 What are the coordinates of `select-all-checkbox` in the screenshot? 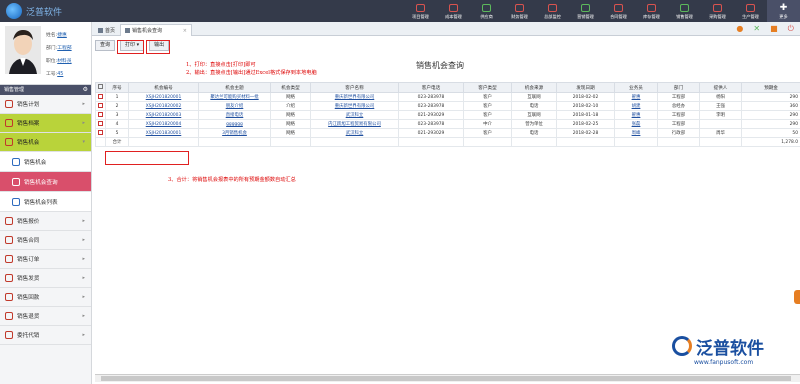 It's located at (100, 86).